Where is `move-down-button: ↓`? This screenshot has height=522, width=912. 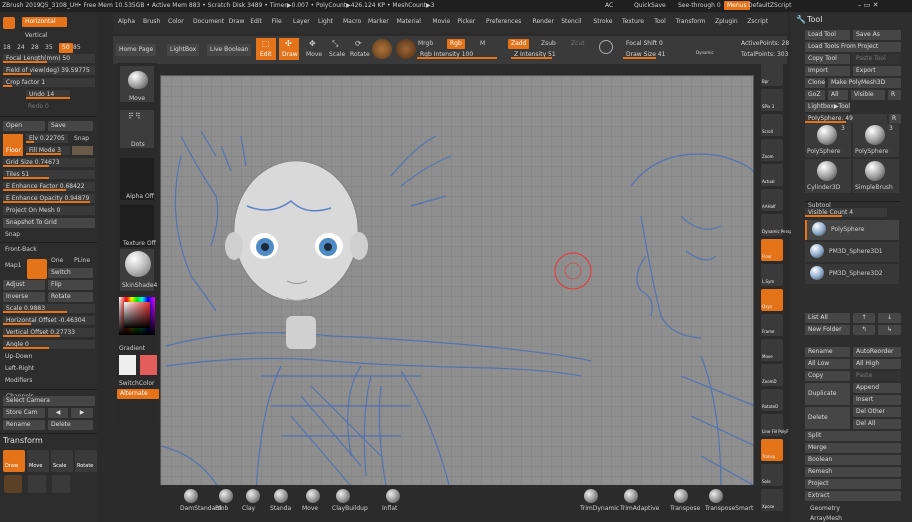
move-down-button: ↓ is located at coordinates (889, 318).